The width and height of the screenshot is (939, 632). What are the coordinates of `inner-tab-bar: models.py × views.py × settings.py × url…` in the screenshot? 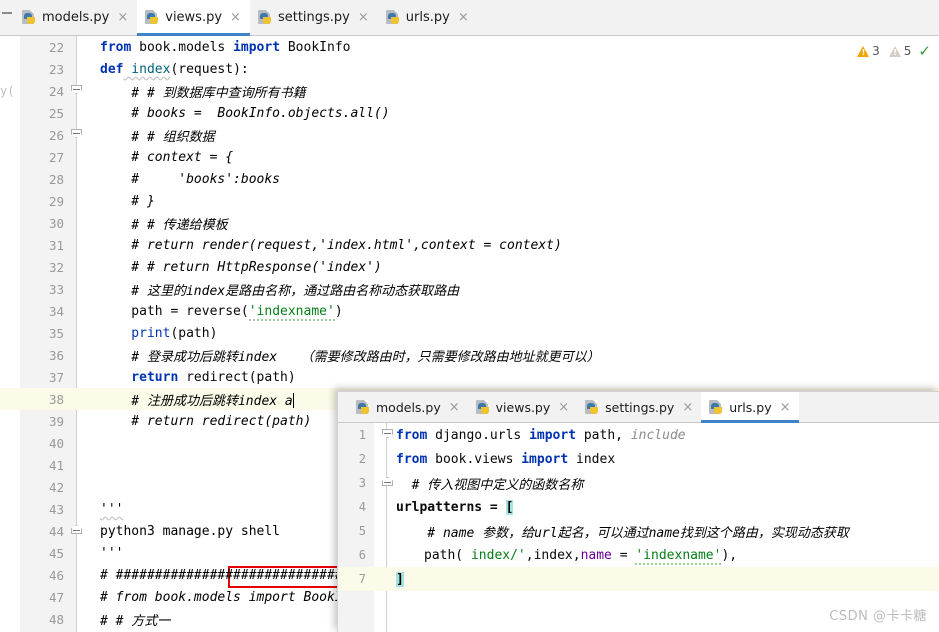 It's located at (638, 407).